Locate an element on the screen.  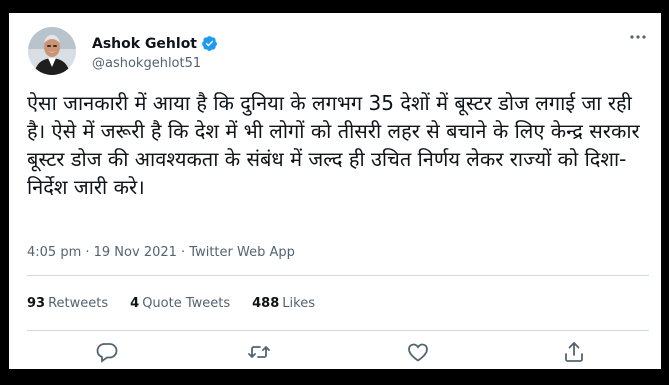
verified-badge-icon is located at coordinates (209, 43).